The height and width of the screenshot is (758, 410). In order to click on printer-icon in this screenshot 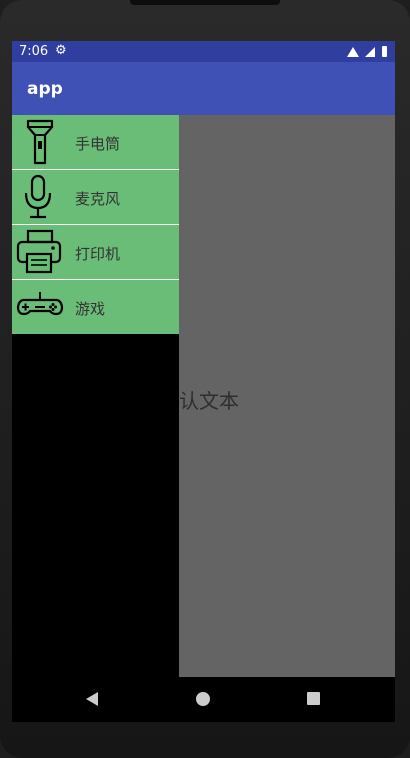, I will do `click(39, 251)`.